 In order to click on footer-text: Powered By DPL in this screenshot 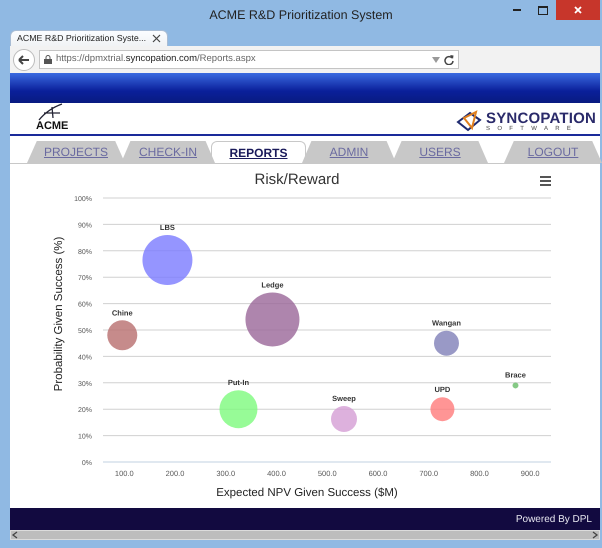, I will do `click(554, 519)`.